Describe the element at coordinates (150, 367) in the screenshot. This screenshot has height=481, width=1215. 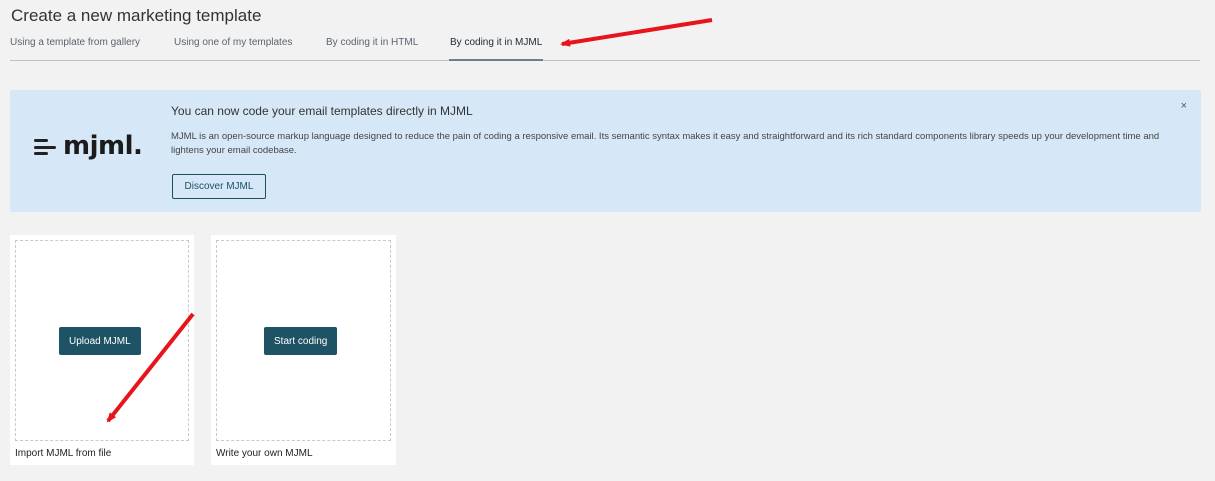
I see `annotation-arrow-card` at that location.